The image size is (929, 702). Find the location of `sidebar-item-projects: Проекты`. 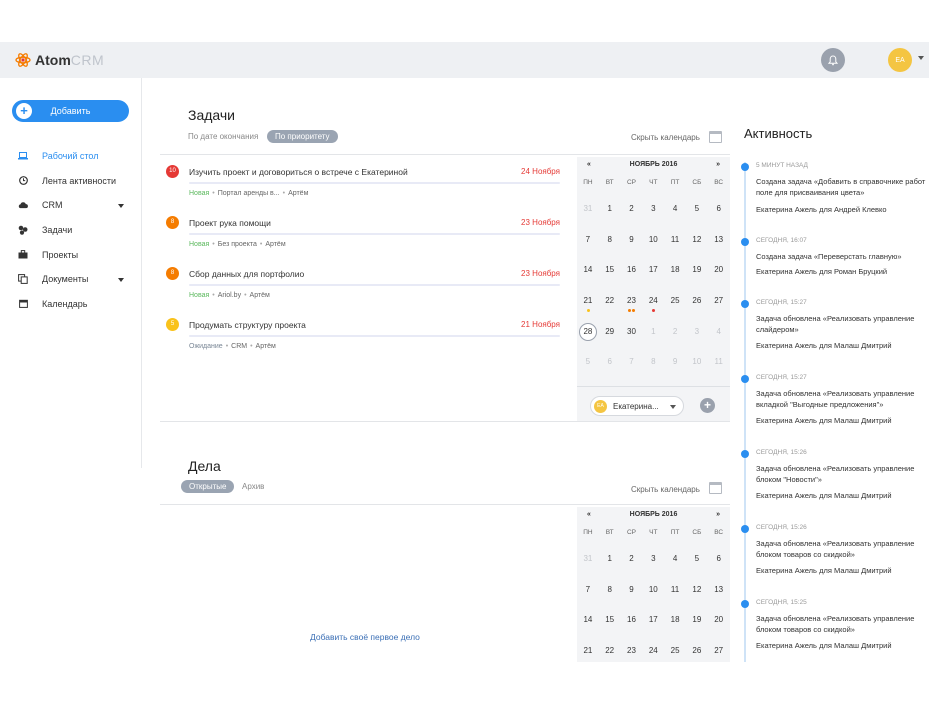

sidebar-item-projects: Проекты is located at coordinates (73, 254).